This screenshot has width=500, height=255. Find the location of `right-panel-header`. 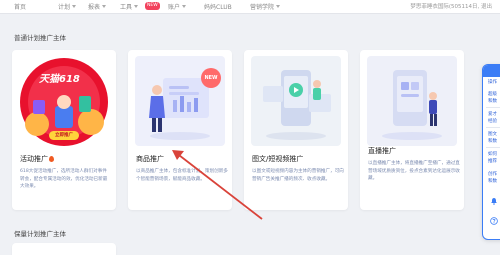

right-panel-header is located at coordinates (491, 71).